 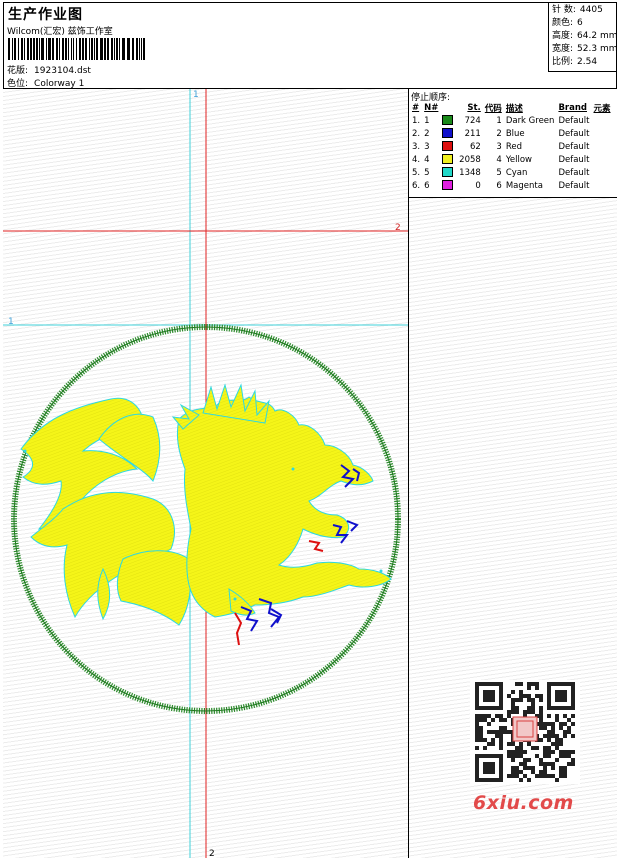 I want to click on table-row: 3. 3 62 3 Red Default, so click(x=511, y=146).